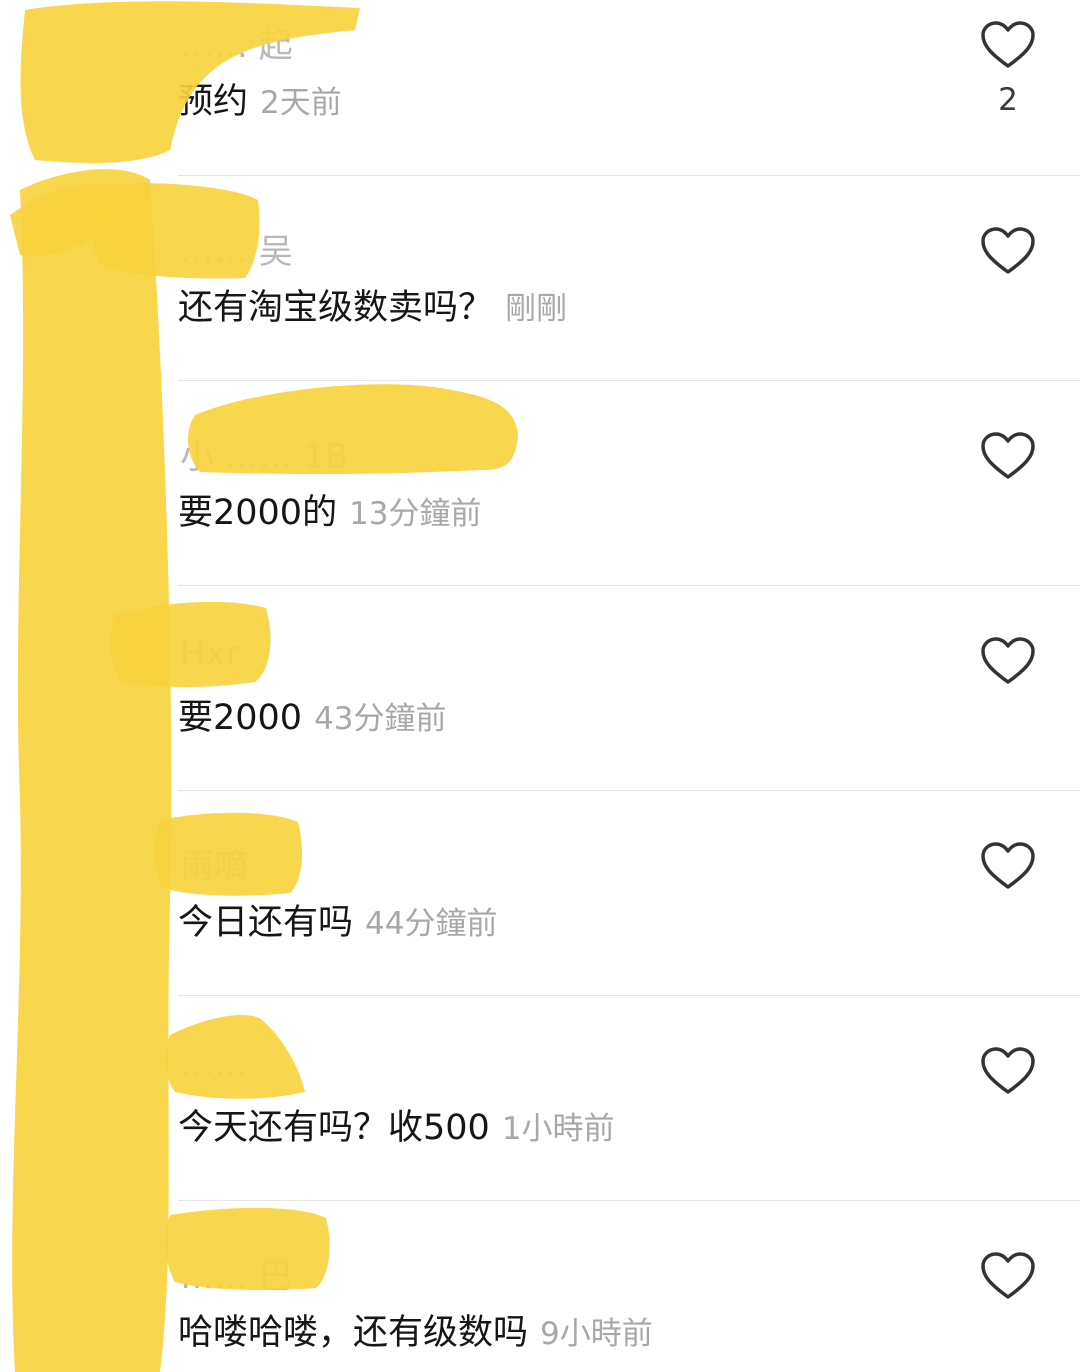  What do you see at coordinates (540, 1286) in the screenshot?
I see `comment-item: …… 巴 哈喽哈喽，还有级数吗 9小時前` at bounding box center [540, 1286].